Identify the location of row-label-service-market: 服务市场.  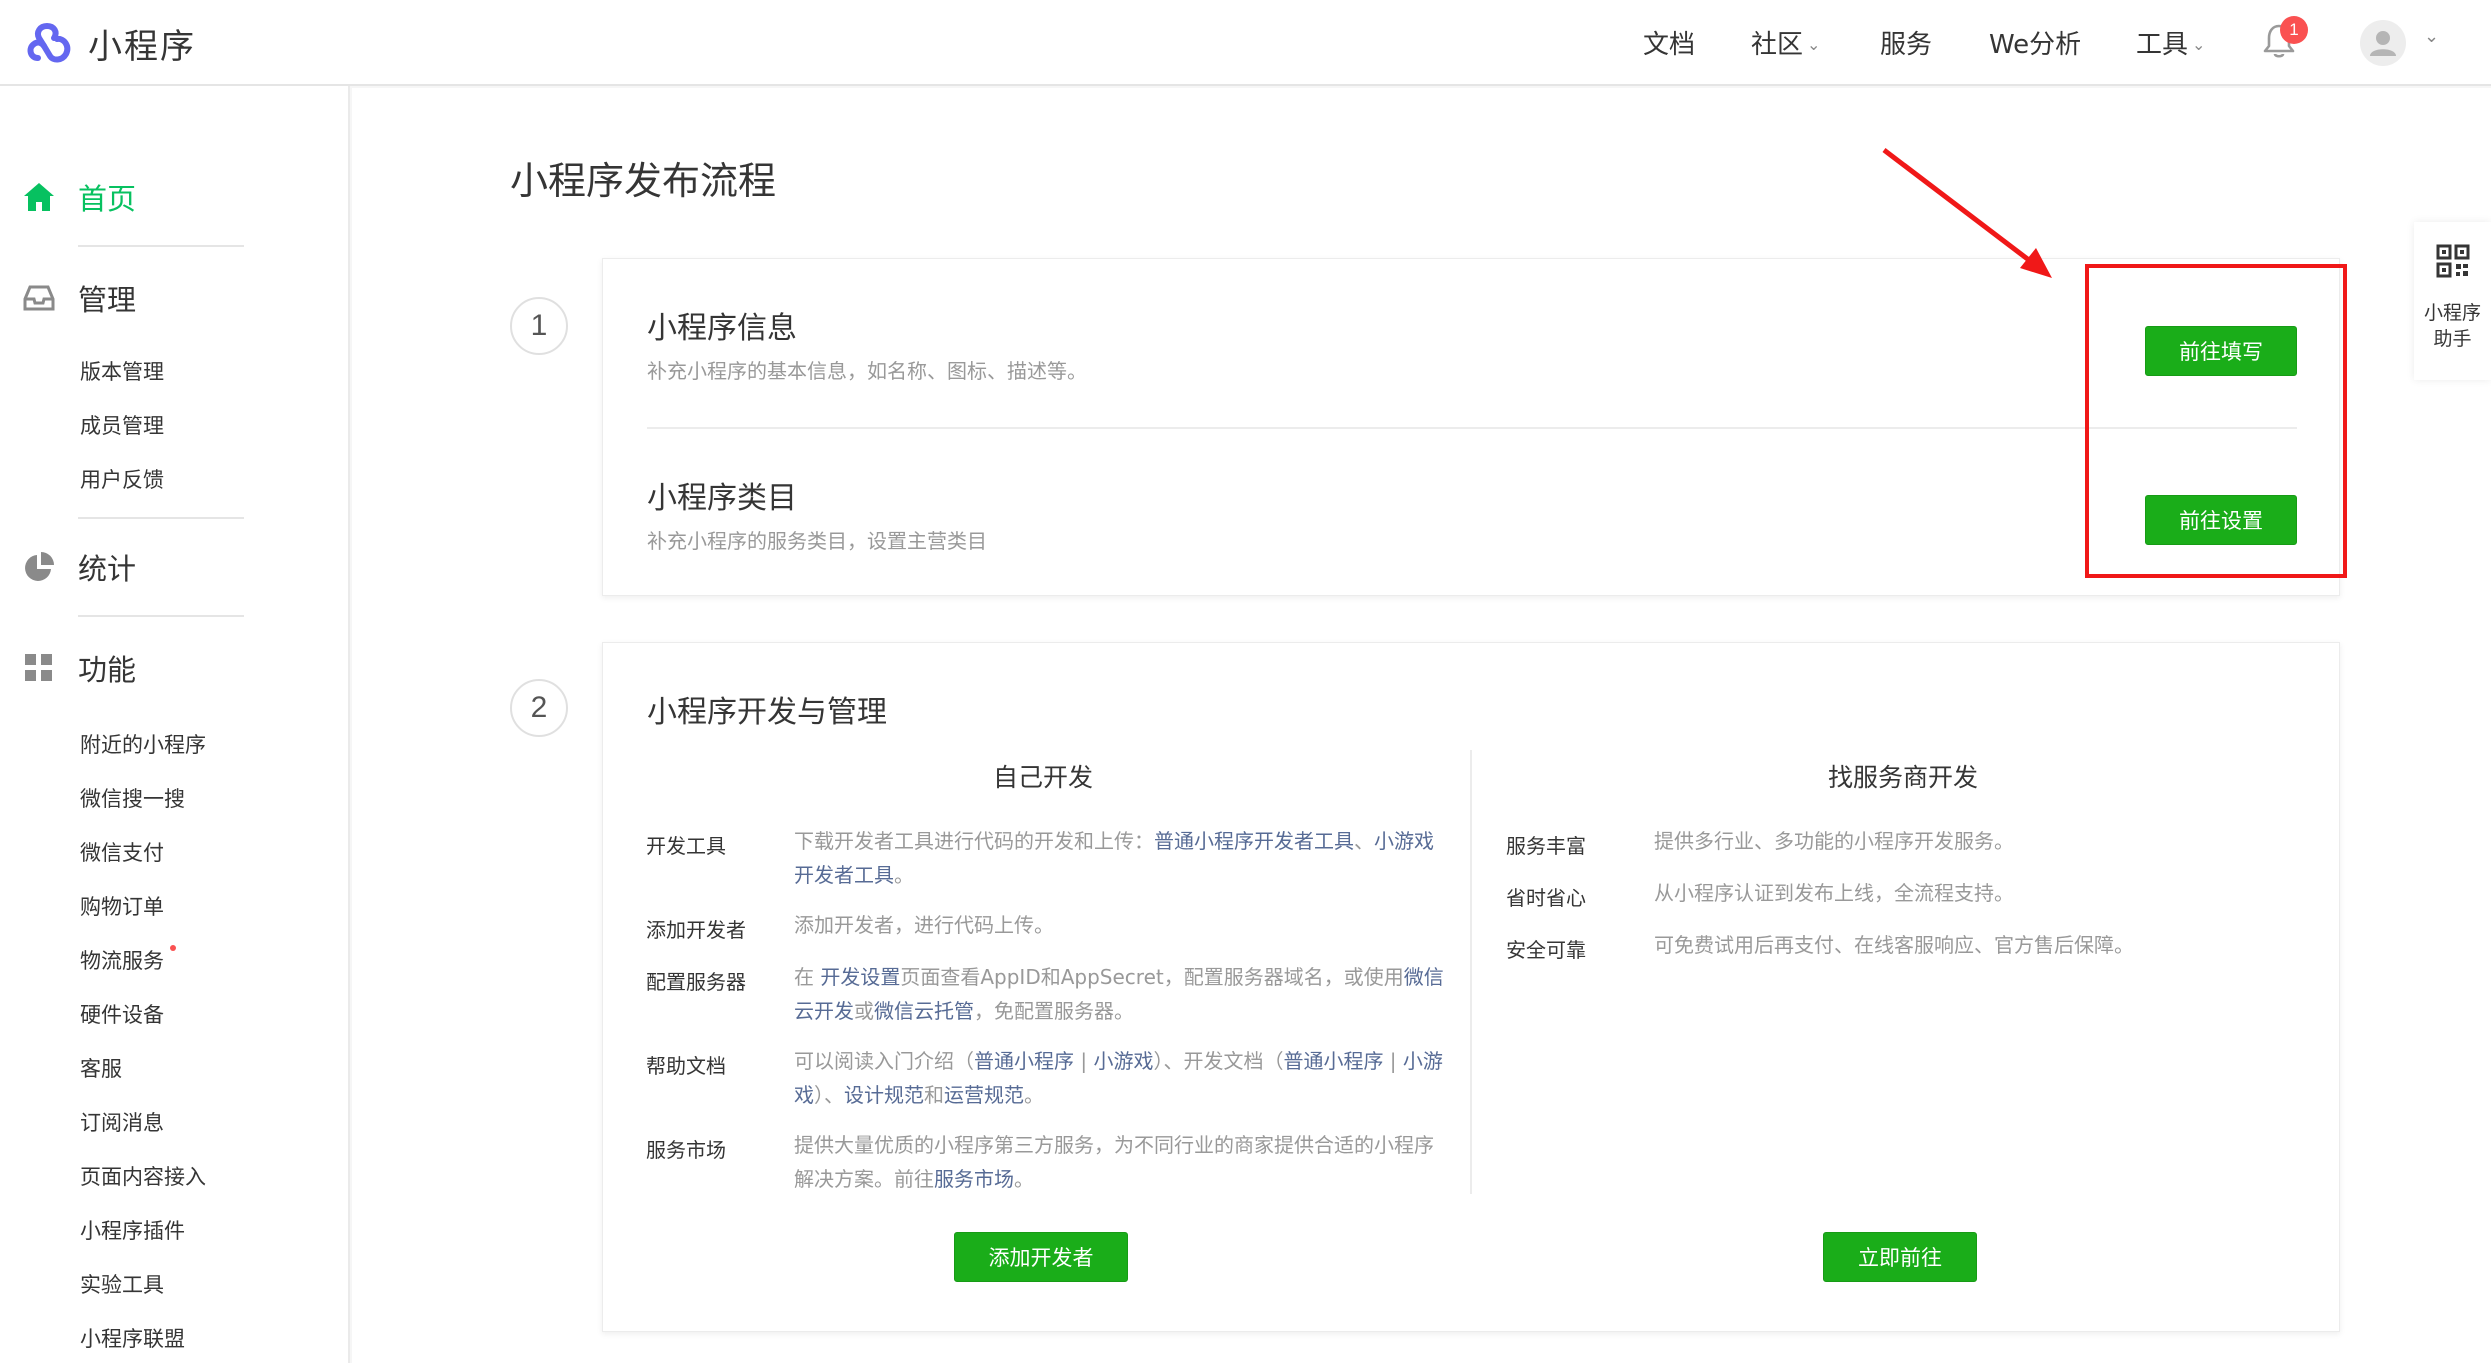
(686, 1150).